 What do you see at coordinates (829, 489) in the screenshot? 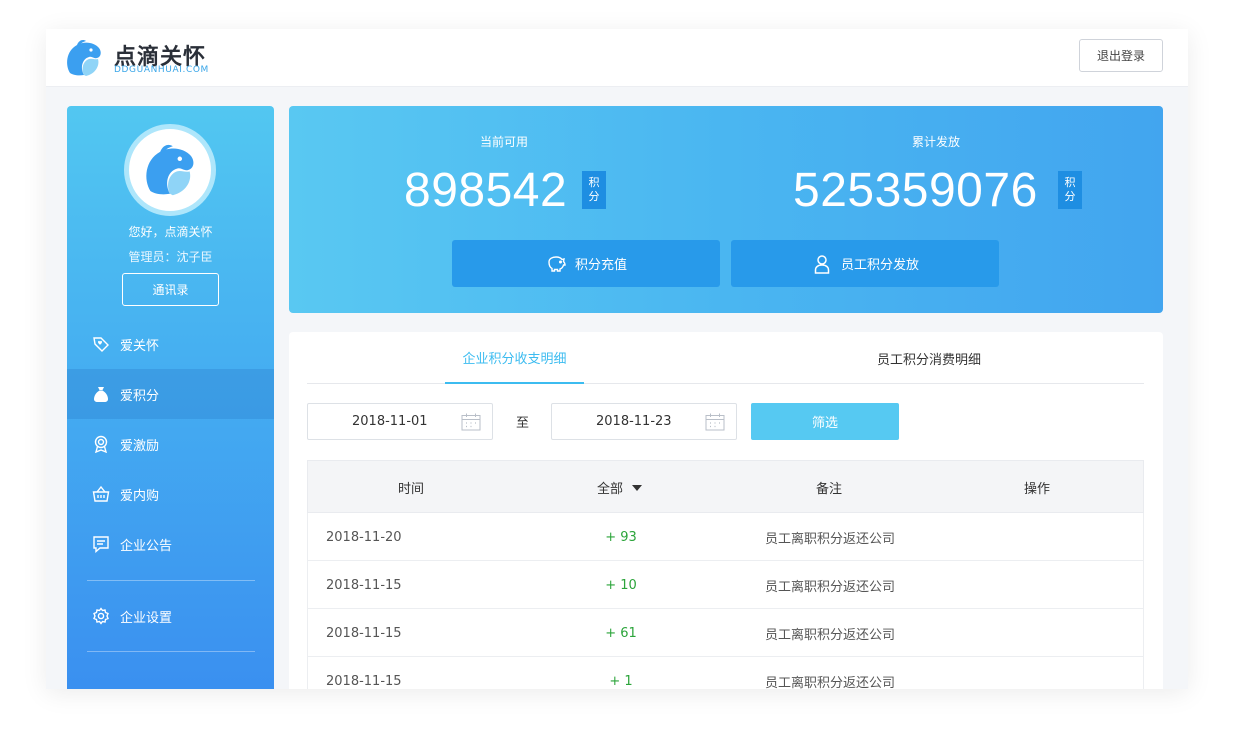
I see `column-note: 备注` at bounding box center [829, 489].